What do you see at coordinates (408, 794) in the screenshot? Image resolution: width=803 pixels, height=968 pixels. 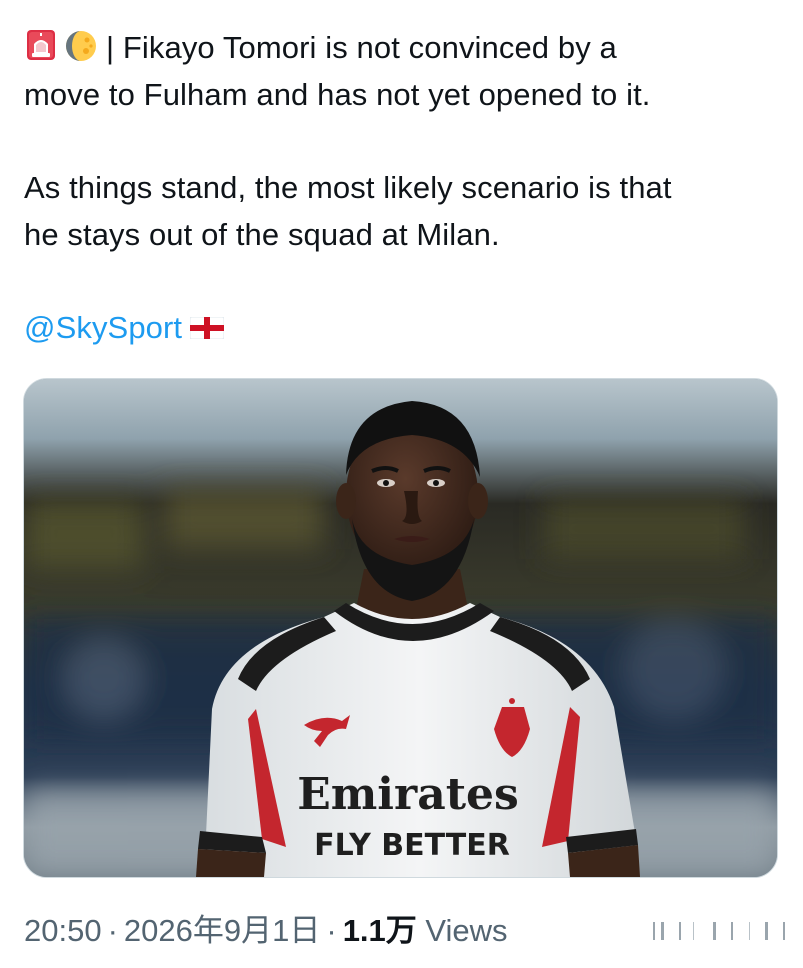 I see `jersey-sponsor: Emirates` at bounding box center [408, 794].